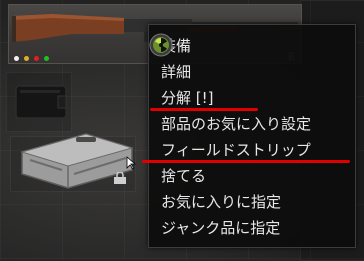 Image resolution: width=364 pixels, height=261 pixels. What do you see at coordinates (252, 124) in the screenshot?
I see `menu-item-favorite-parts: 部品のお気に入り設定` at bounding box center [252, 124].